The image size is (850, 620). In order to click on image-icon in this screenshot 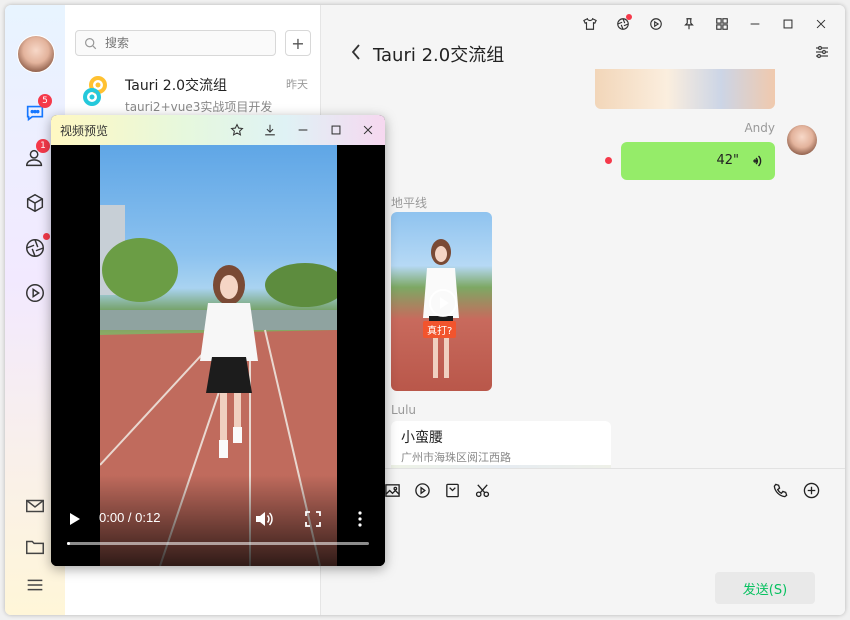, I will do `click(392, 490)`.